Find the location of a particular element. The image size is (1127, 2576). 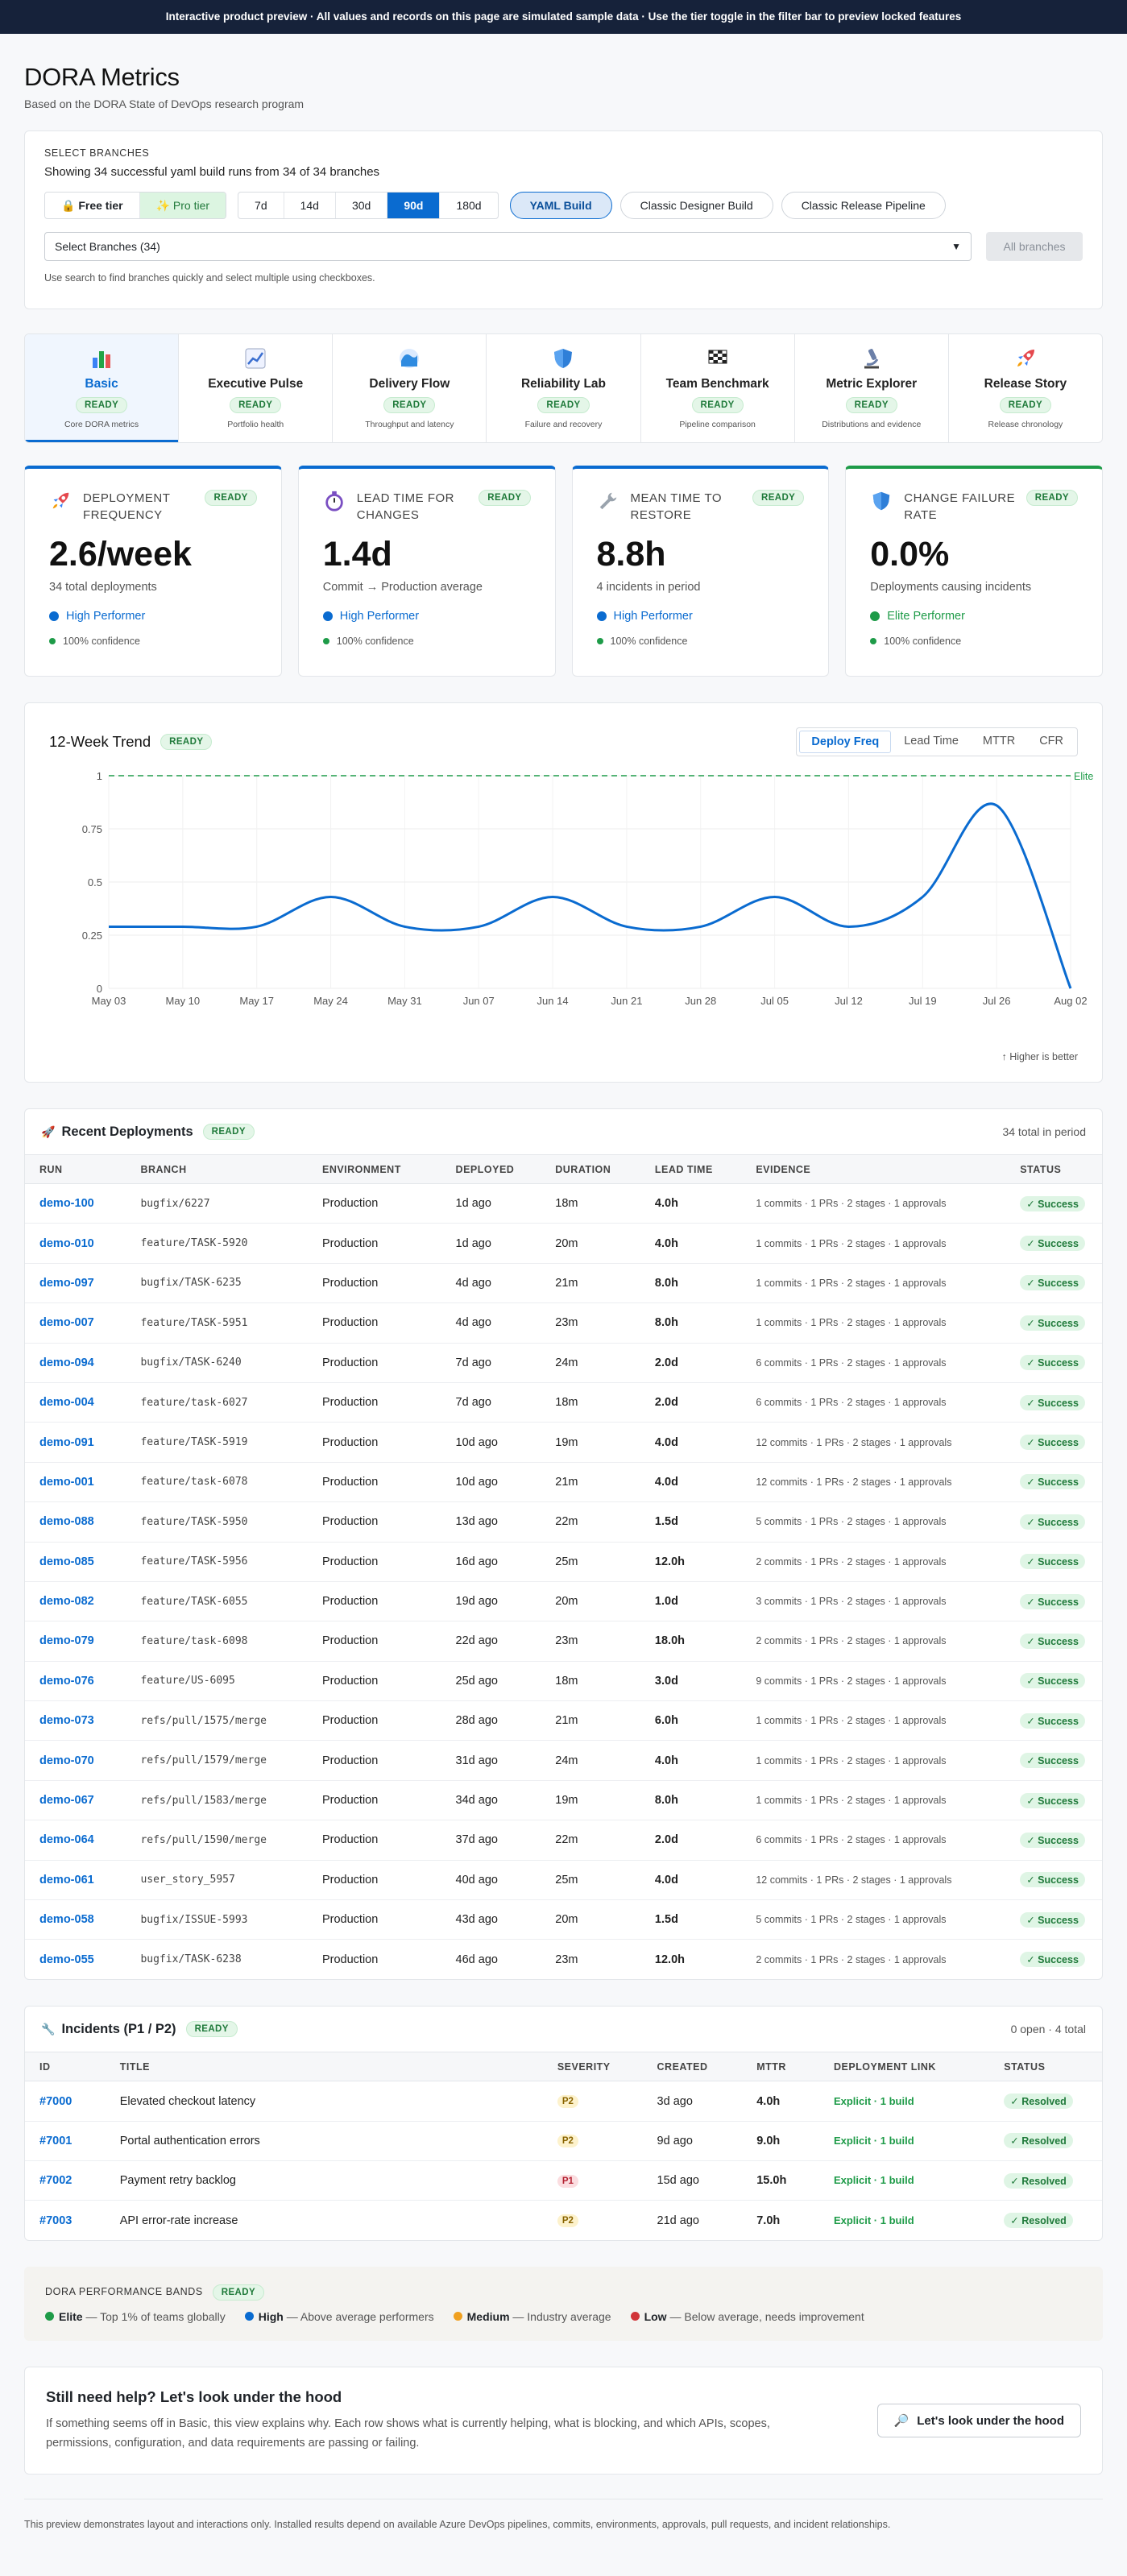

tab-basic: Basic READY Core DORA metrics is located at coordinates (103, 388).